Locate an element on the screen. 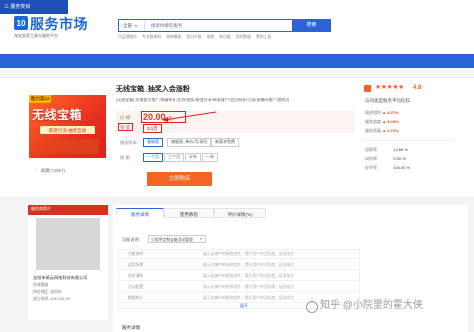 The image size is (474, 332). buy-now-button: 立即购买 is located at coordinates (179, 179).